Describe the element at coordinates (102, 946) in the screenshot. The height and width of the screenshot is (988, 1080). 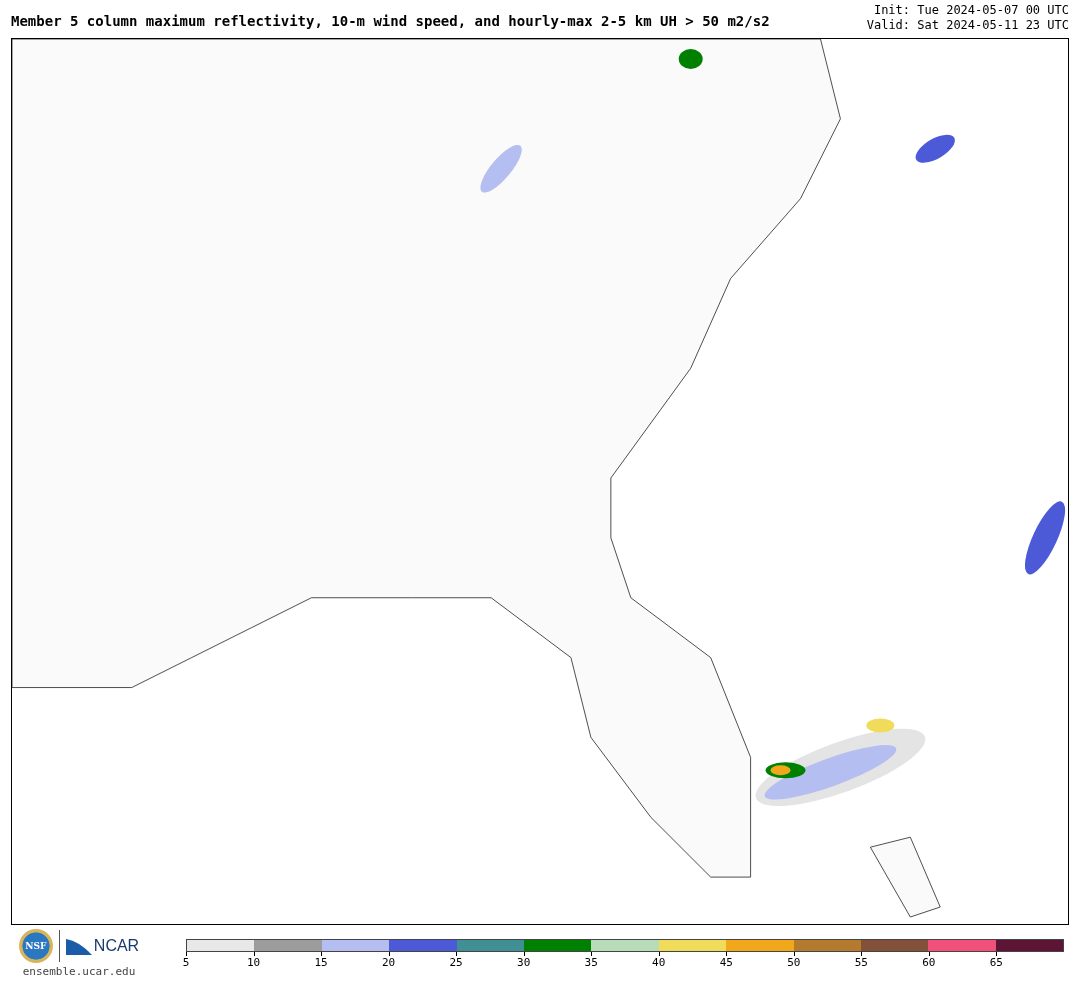
I see `ncar-logo: NCAR` at that location.